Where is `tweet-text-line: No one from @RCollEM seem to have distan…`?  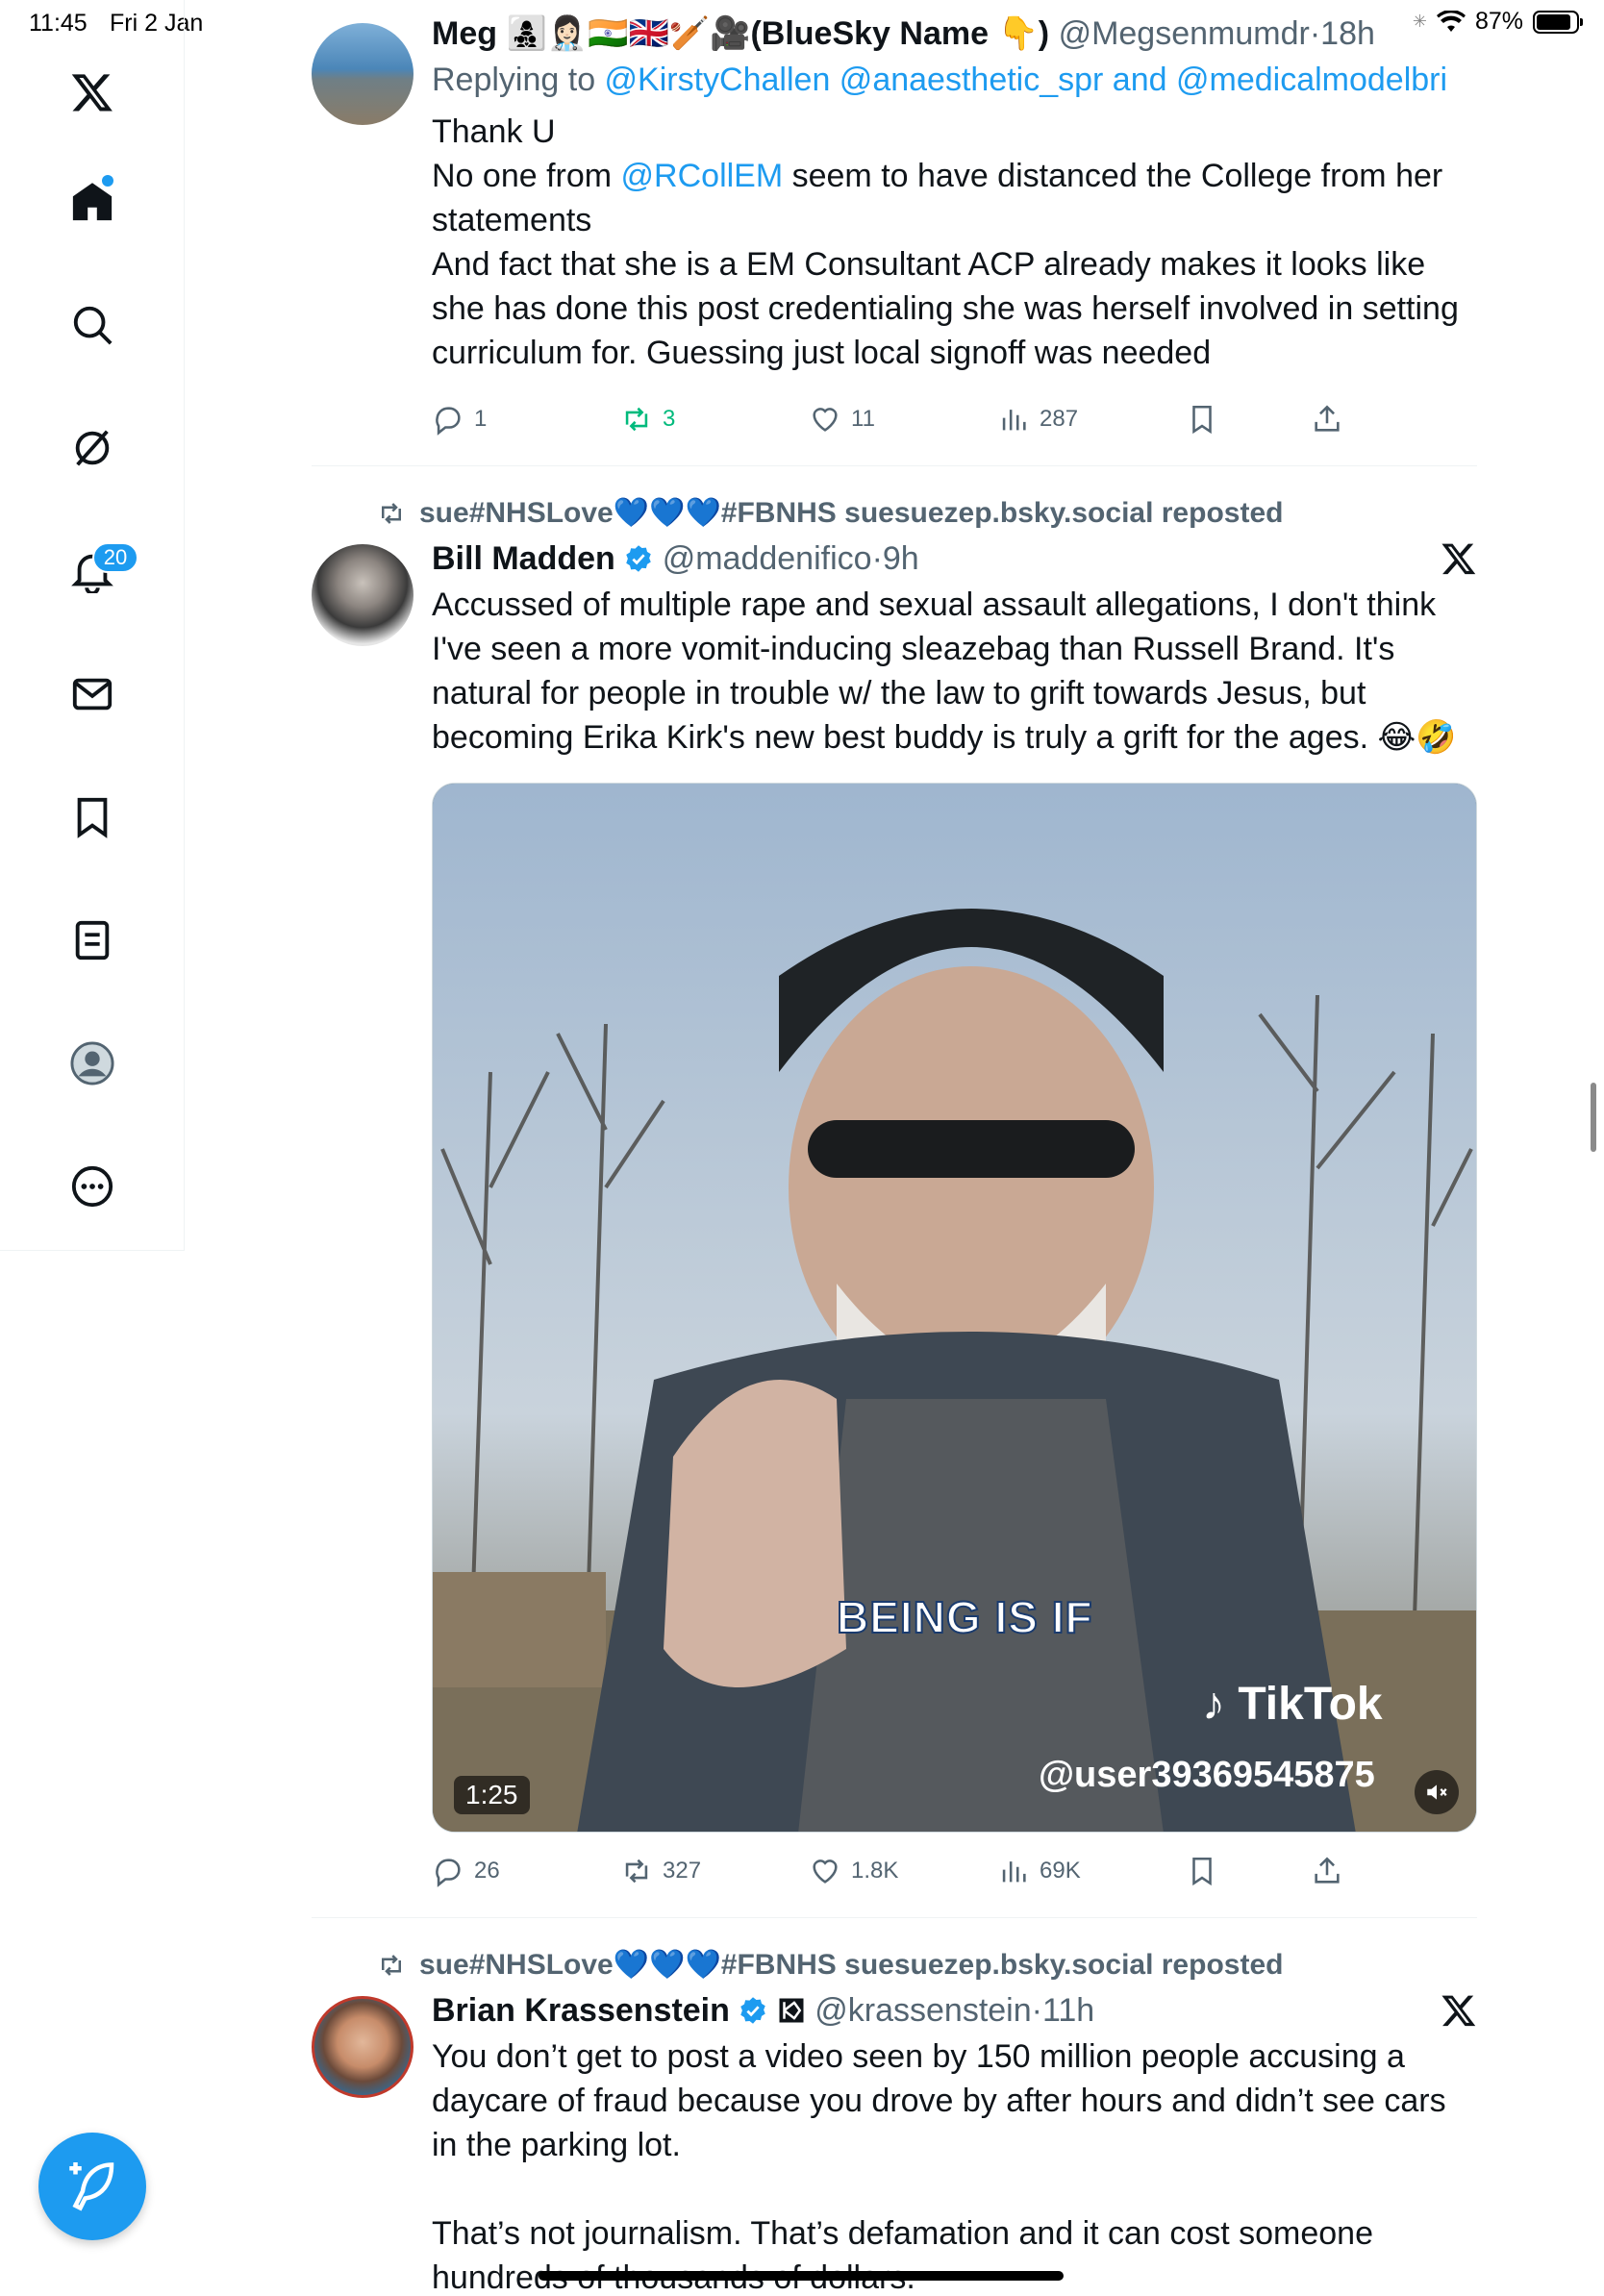 tweet-text-line: No one from @RCollEM seem to have distan… is located at coordinates (954, 198).